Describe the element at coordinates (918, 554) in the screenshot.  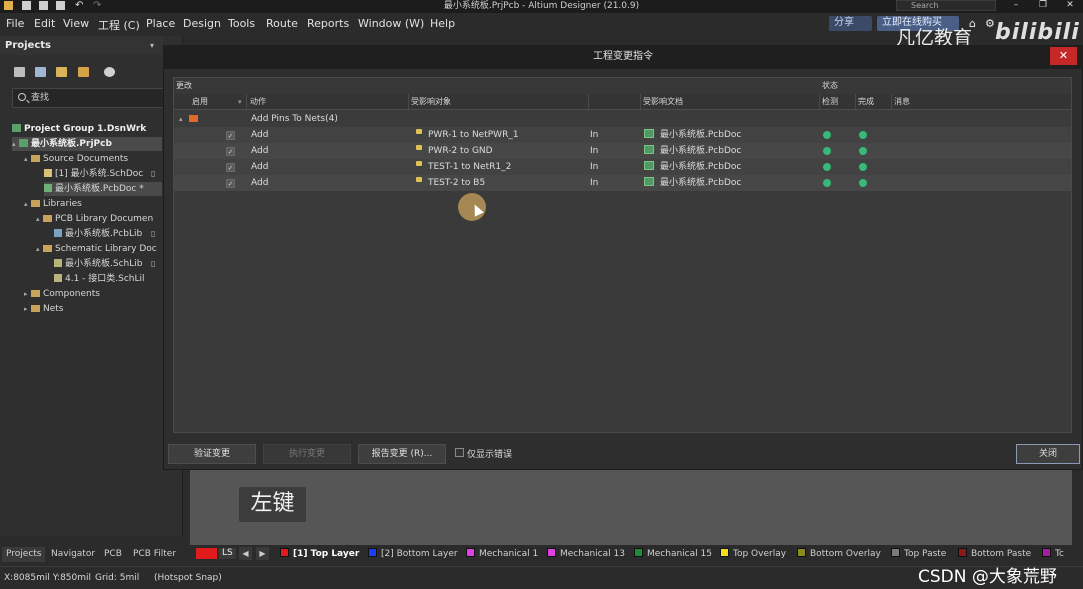
I see `layer-tab-top-paste: Top Paste` at that location.